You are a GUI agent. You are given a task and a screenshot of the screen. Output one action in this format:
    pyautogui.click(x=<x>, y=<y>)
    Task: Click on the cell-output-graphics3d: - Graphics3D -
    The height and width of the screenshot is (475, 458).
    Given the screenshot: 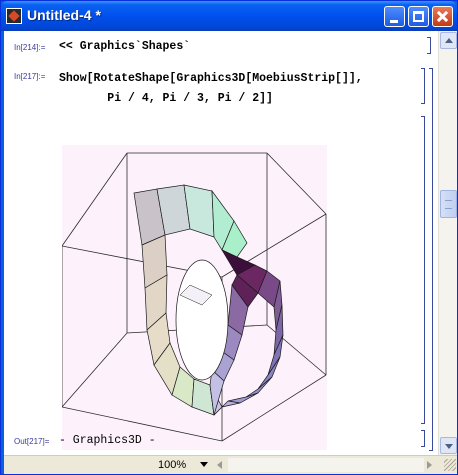 What is the action you would take?
    pyautogui.click(x=107, y=440)
    